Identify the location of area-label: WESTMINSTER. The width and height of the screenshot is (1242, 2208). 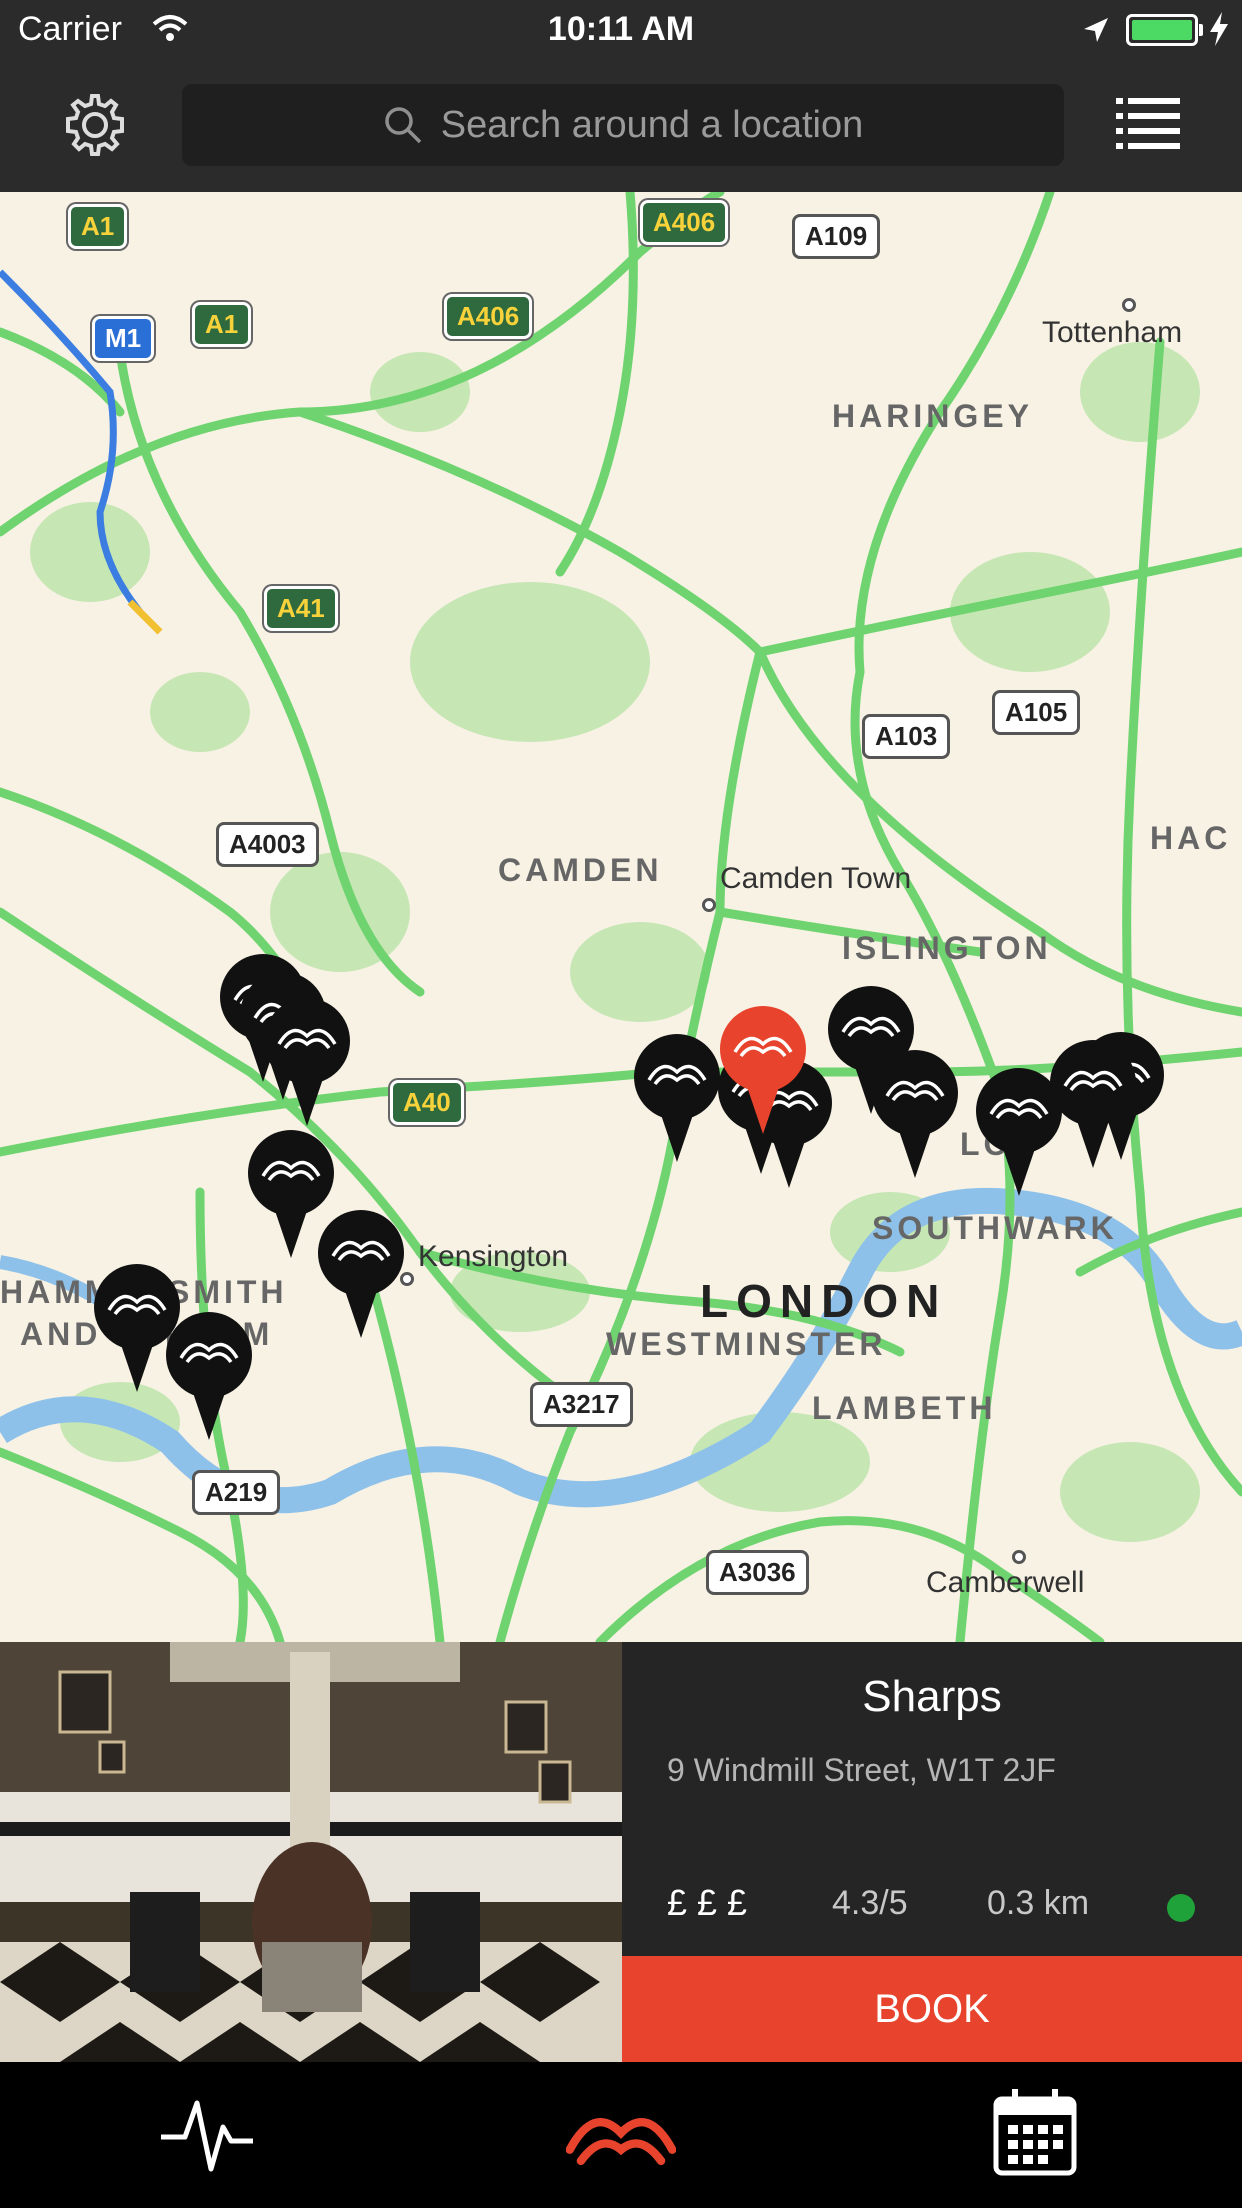
(746, 1344).